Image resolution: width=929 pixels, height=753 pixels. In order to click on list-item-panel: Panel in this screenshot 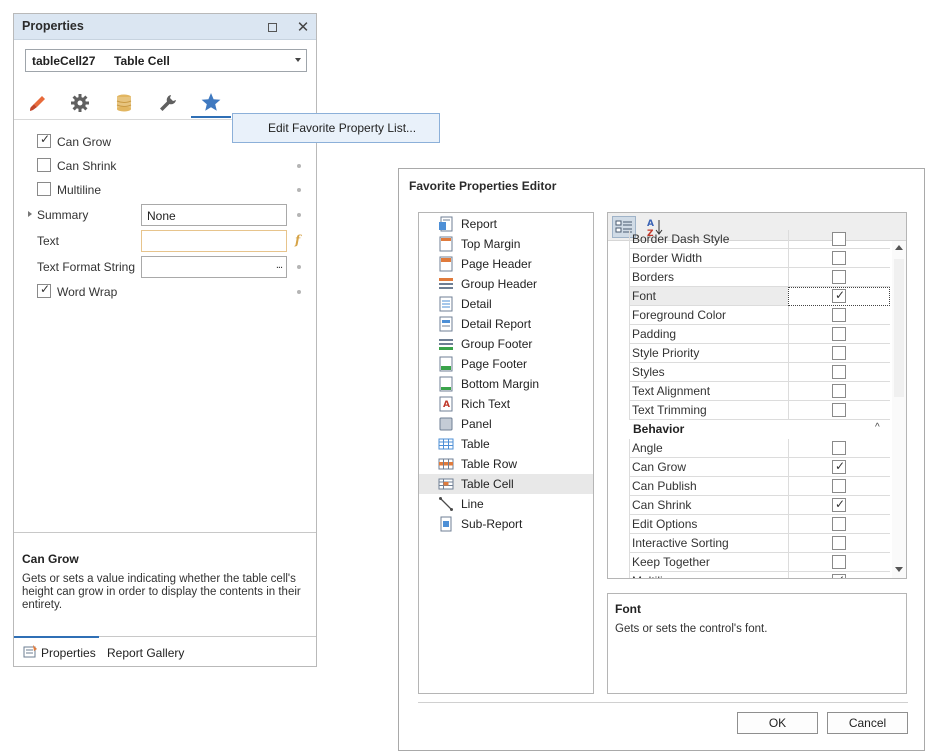, I will do `click(506, 424)`.